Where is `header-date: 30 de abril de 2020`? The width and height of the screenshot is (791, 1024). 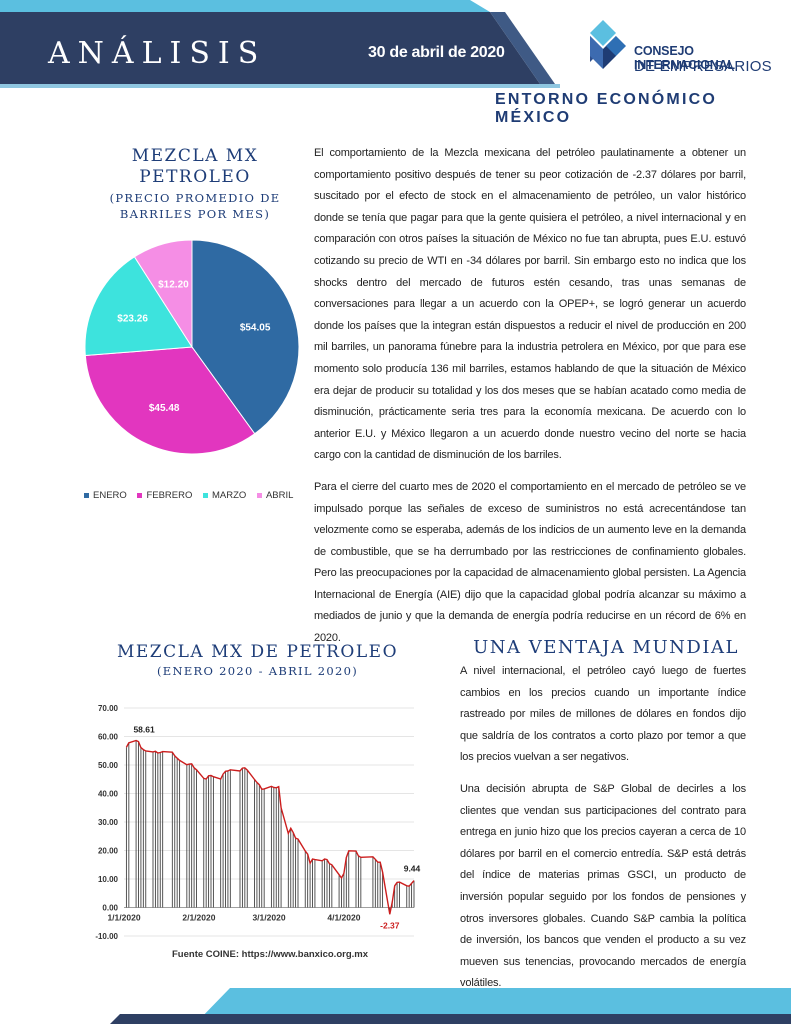 header-date: 30 de abril de 2020 is located at coordinates (436, 52).